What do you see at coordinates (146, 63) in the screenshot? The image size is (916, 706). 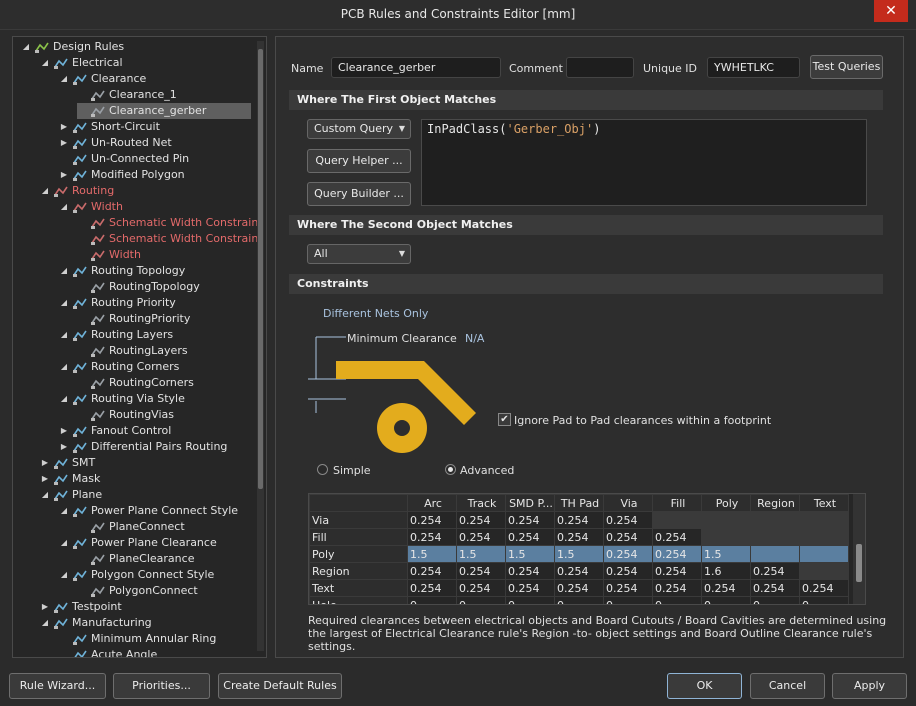 I see `tree-item: ◢ Electrical` at bounding box center [146, 63].